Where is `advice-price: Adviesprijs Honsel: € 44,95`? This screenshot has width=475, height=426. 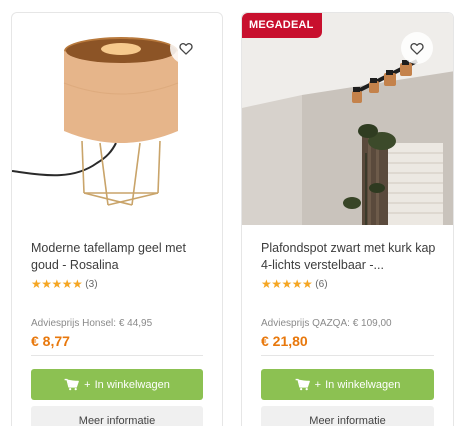
advice-price: Adviesprijs Honsel: € 44,95 is located at coordinates (92, 323).